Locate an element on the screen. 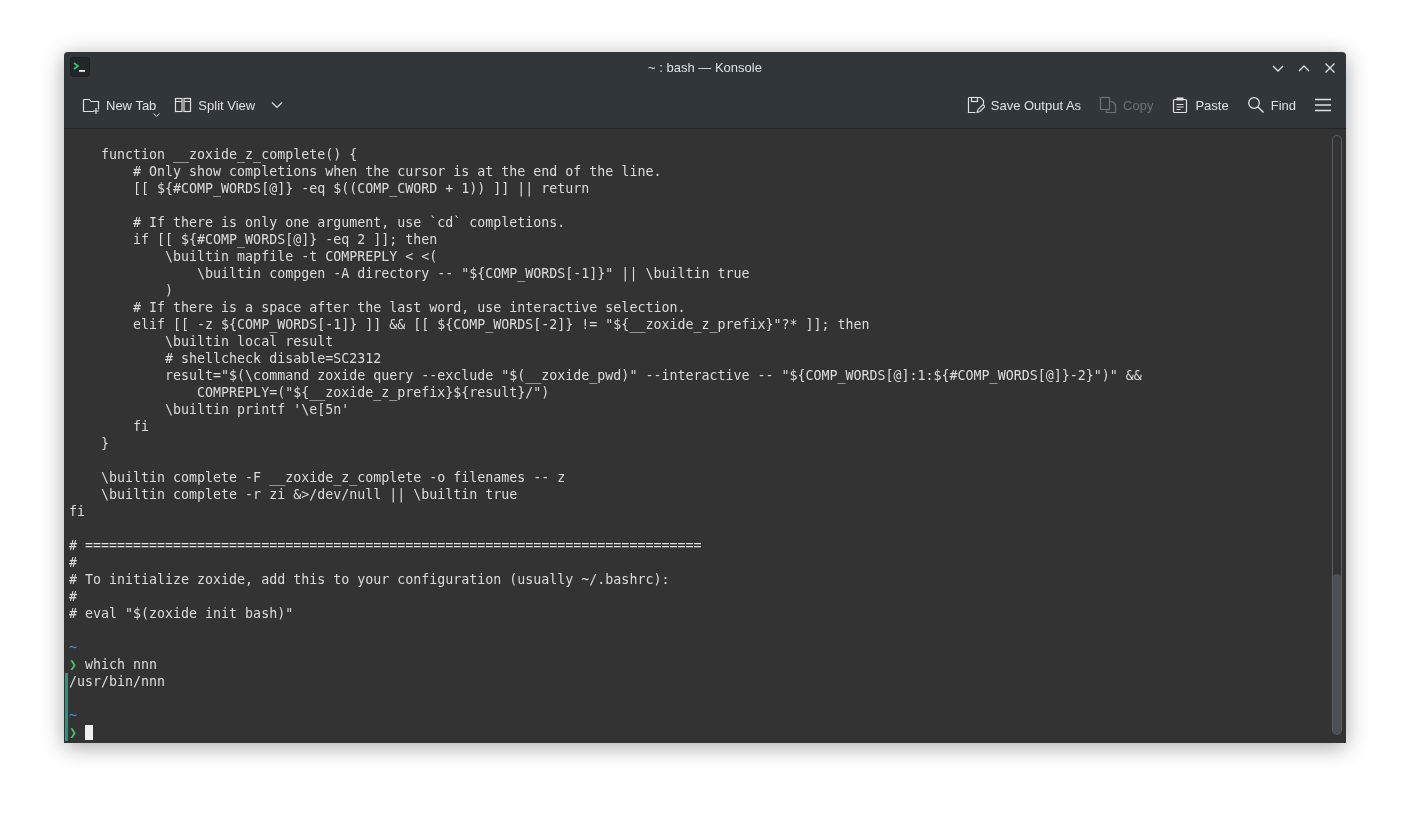  output-line: \builtin local result is located at coordinates (249, 341).